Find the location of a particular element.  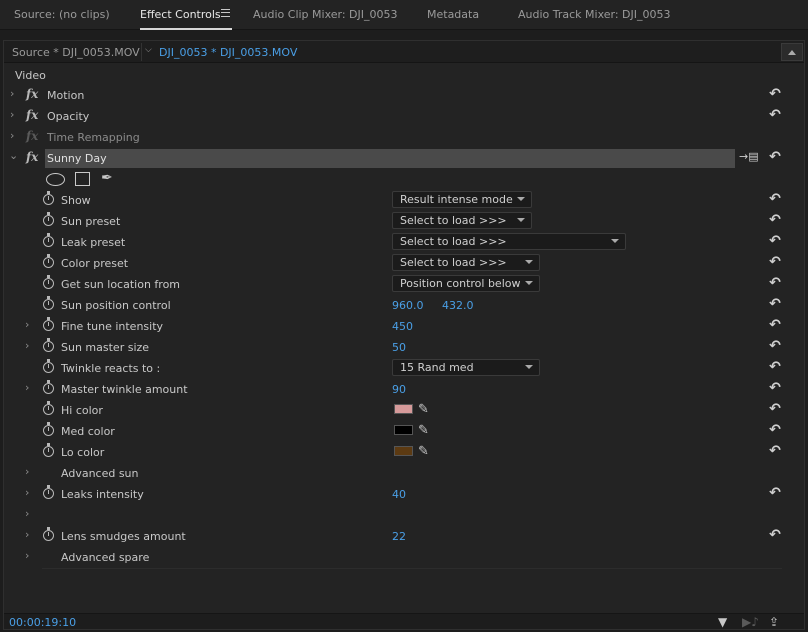

go-to-effect-icon: →▤ is located at coordinates (749, 156).